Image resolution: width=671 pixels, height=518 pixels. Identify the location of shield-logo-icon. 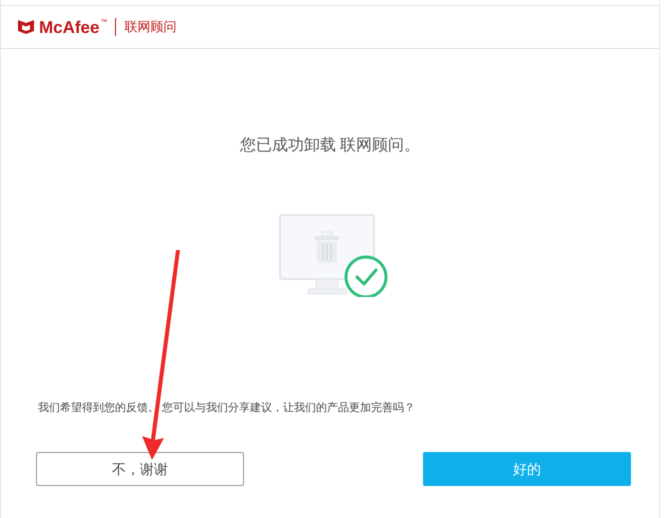
(26, 27).